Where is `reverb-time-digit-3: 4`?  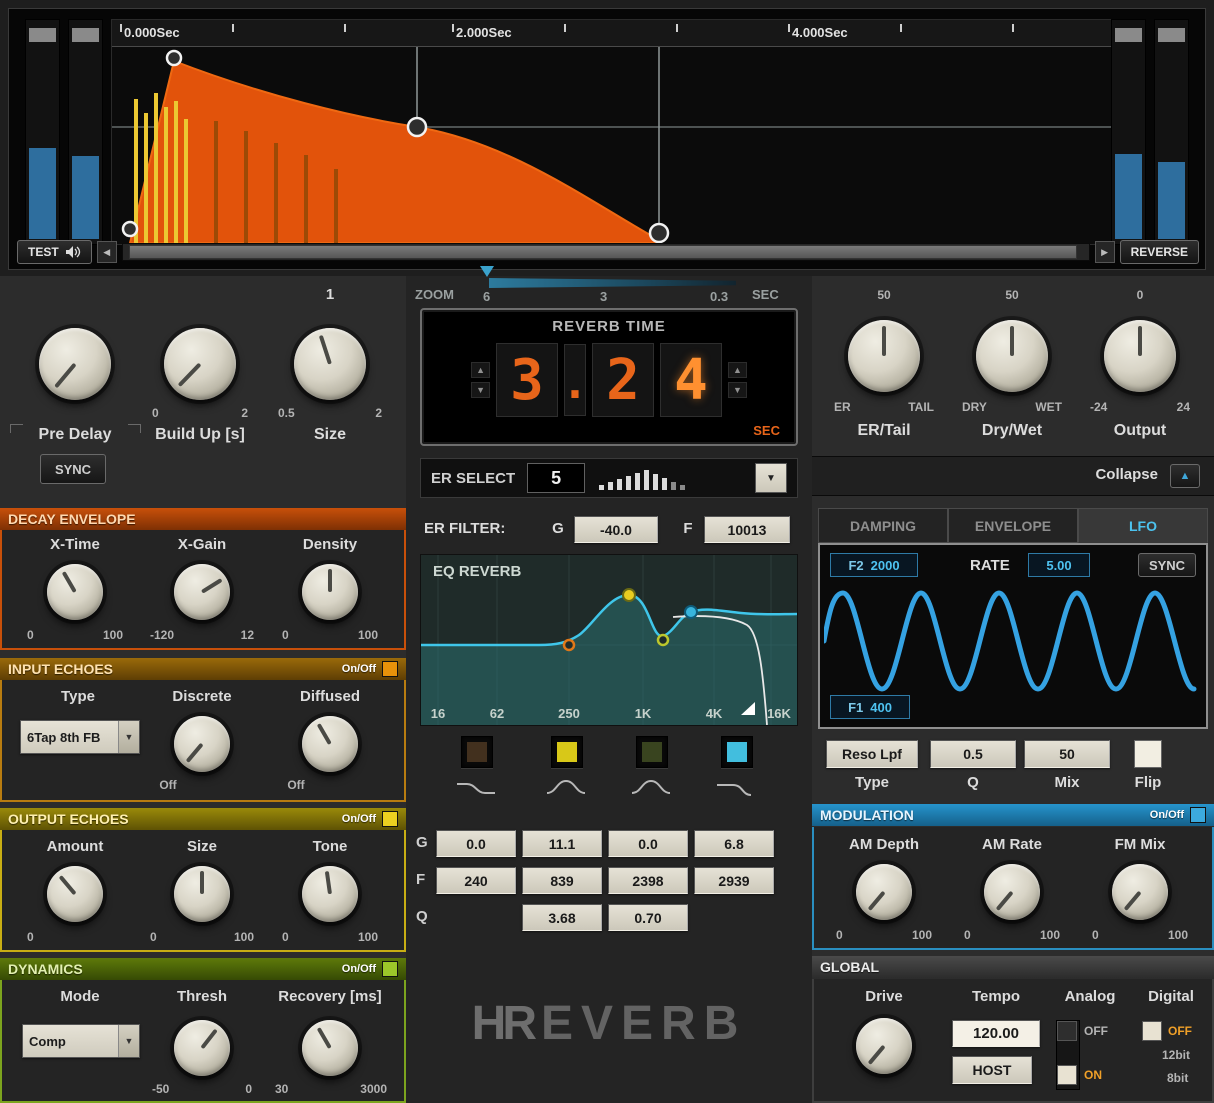 reverb-time-digit-3: 4 is located at coordinates (691, 380).